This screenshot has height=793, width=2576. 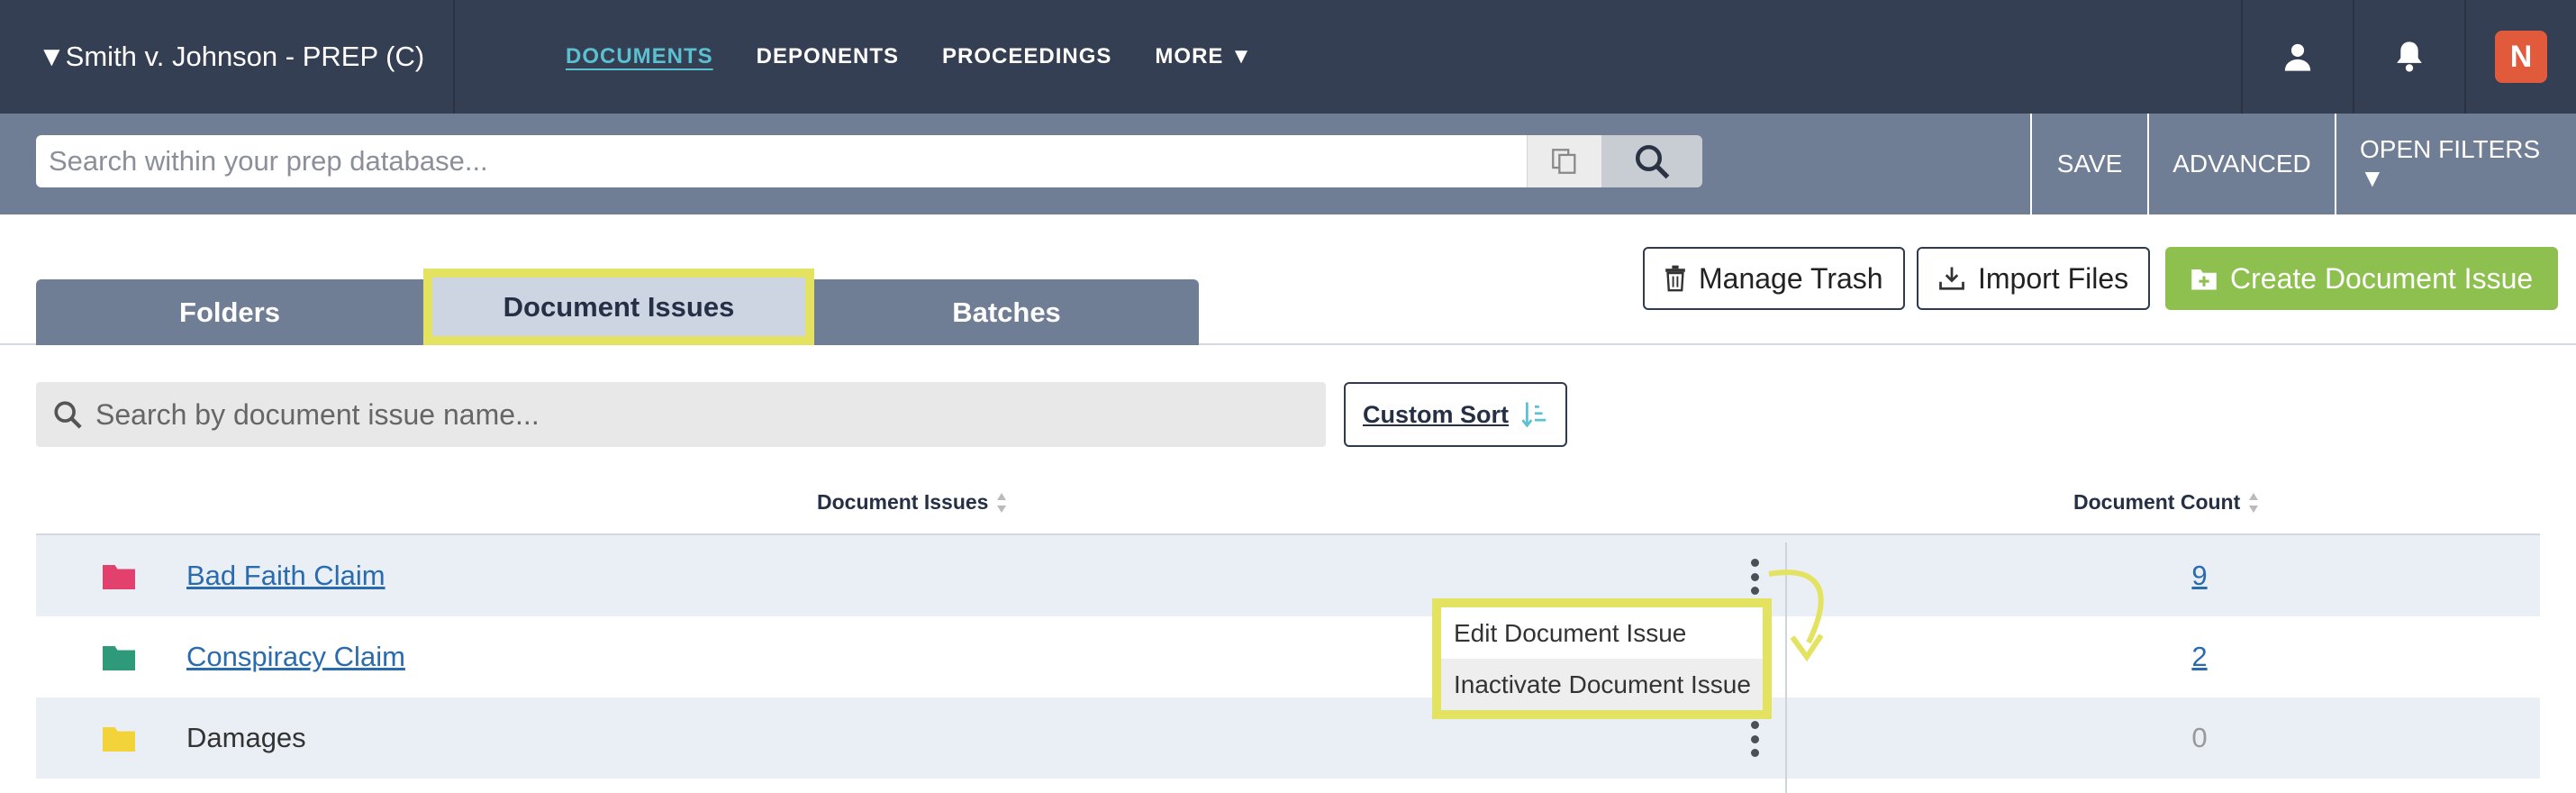 What do you see at coordinates (903, 502) in the screenshot?
I see `column-header-issues-label: Document Issues` at bounding box center [903, 502].